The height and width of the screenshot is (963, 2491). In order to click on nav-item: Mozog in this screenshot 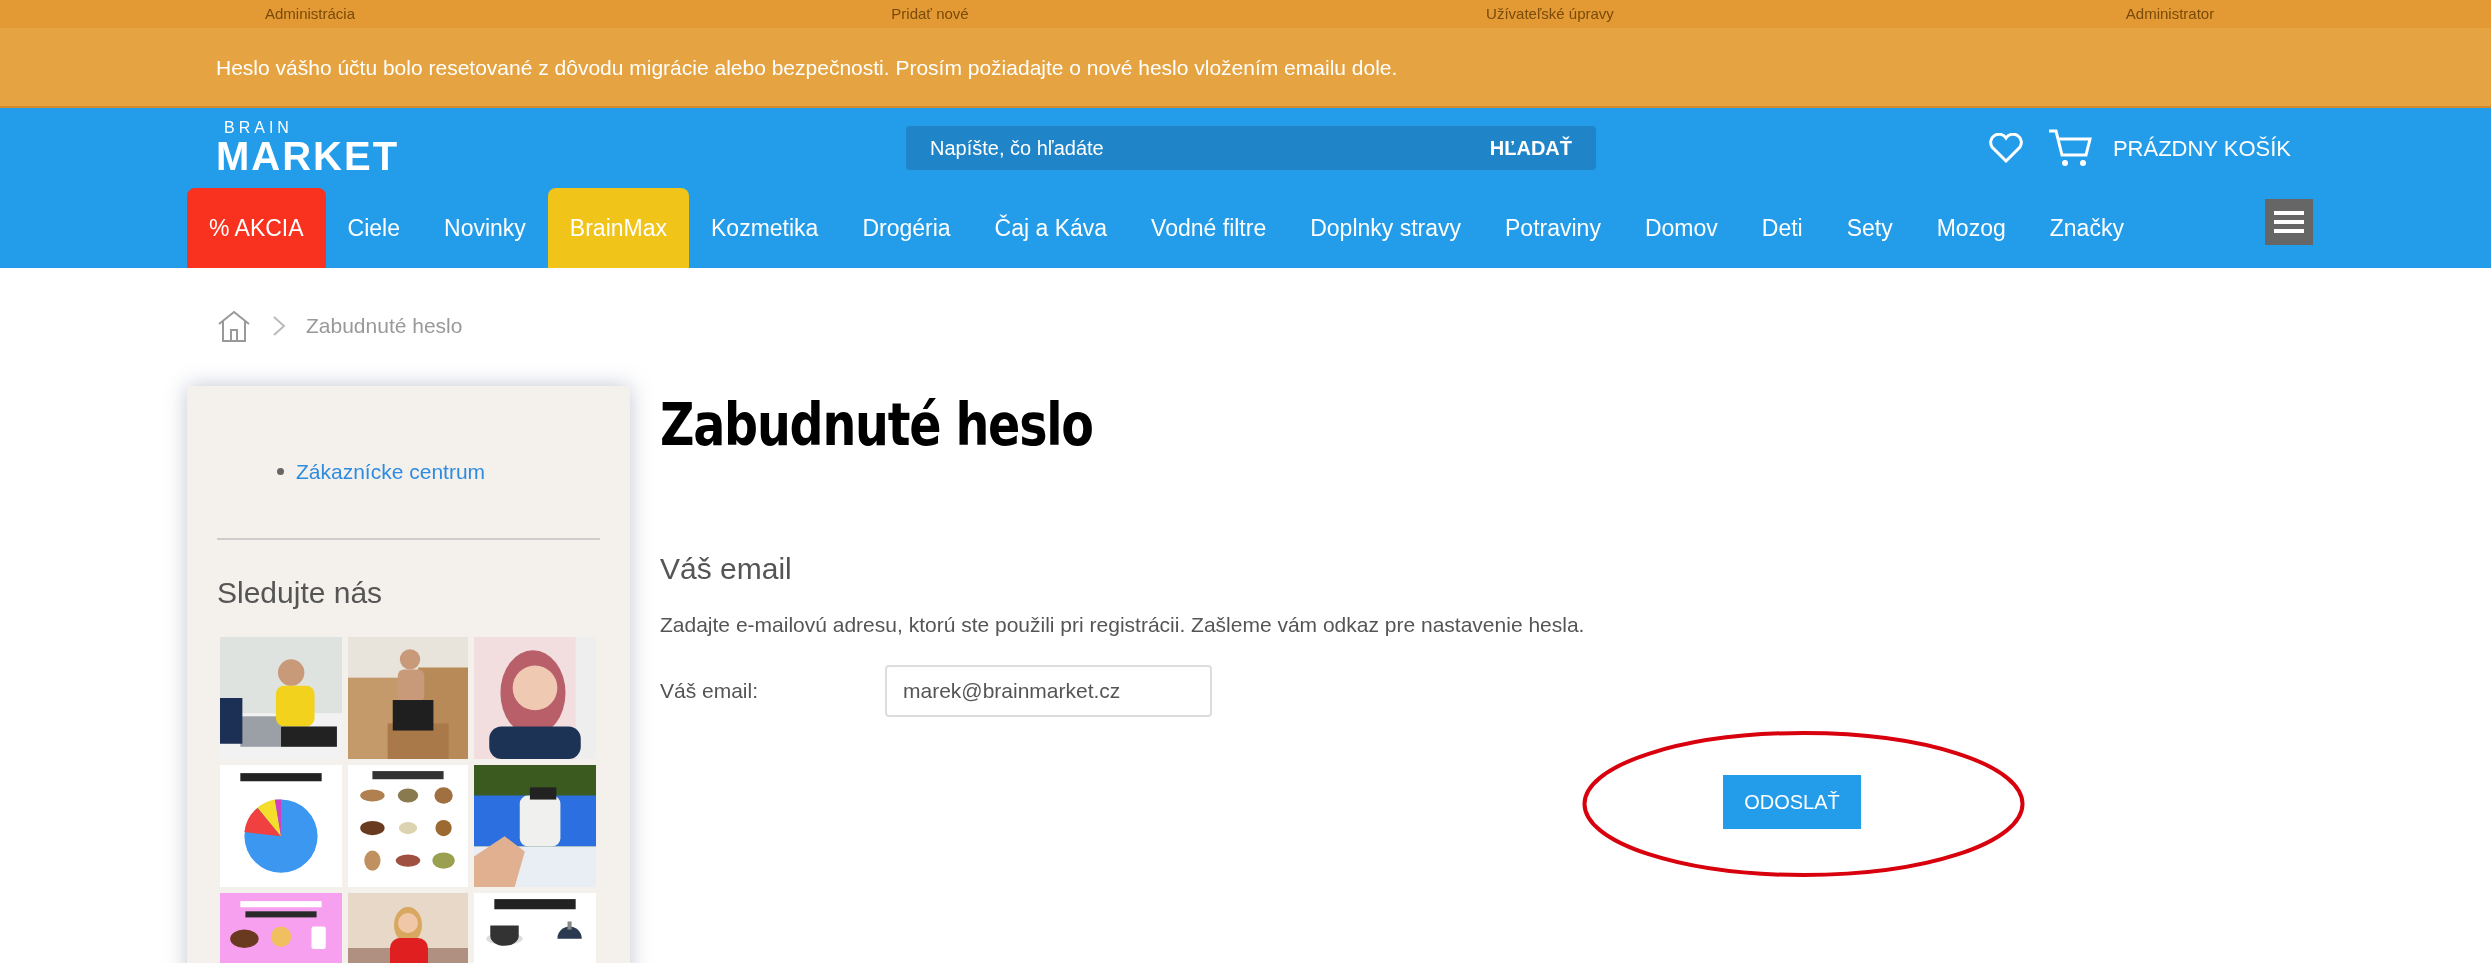, I will do `click(1971, 228)`.